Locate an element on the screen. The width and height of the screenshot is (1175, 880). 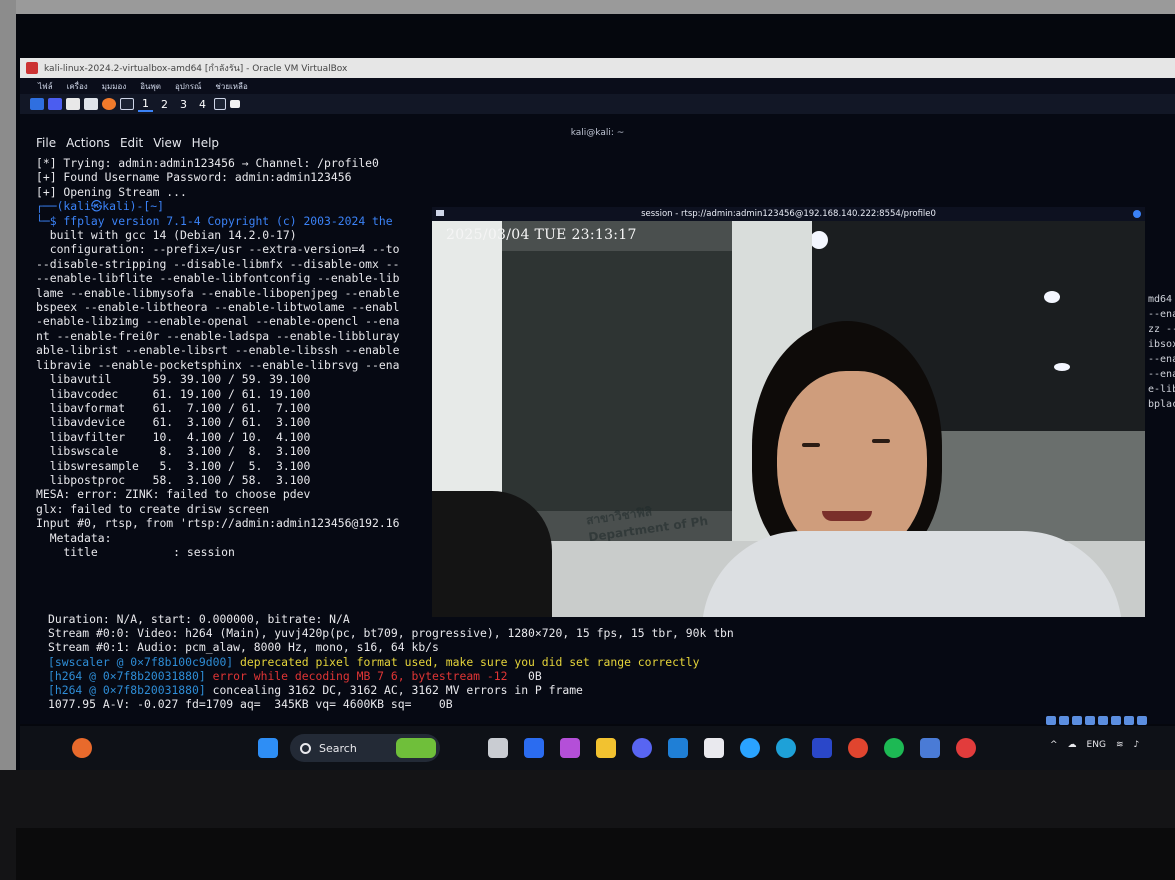
start-button-icon is located at coordinates (268, 748).